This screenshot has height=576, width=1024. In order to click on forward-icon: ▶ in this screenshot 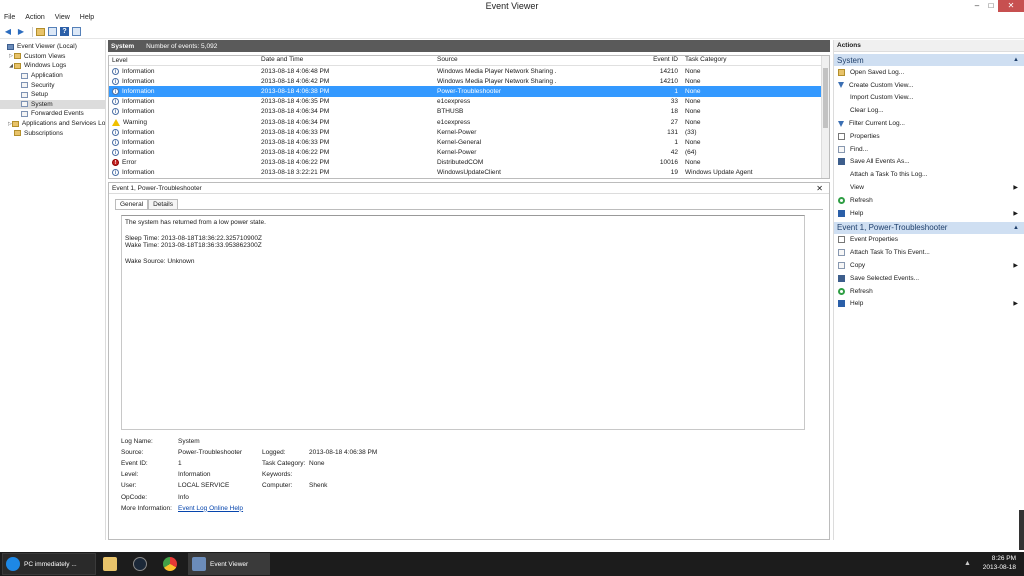, I will do `click(21, 32)`.